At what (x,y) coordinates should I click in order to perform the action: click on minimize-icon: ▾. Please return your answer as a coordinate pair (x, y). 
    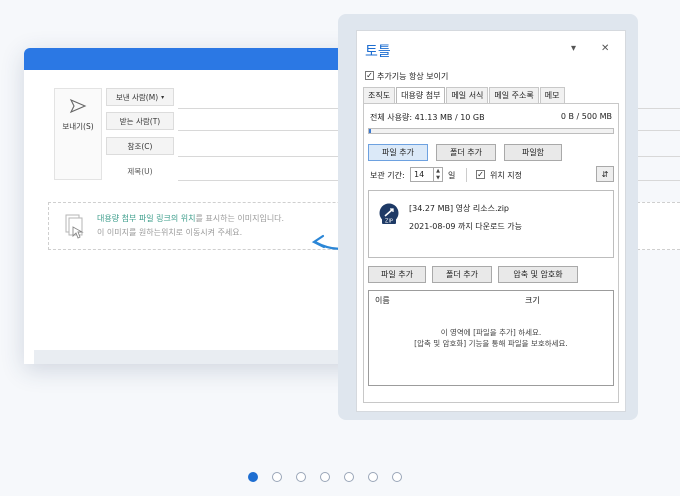
    Looking at the image, I should click on (573, 48).